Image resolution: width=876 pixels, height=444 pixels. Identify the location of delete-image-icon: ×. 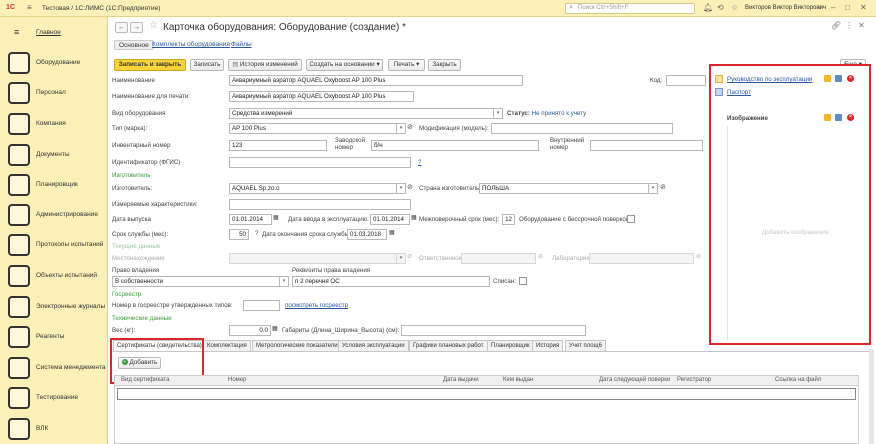
(850, 117).